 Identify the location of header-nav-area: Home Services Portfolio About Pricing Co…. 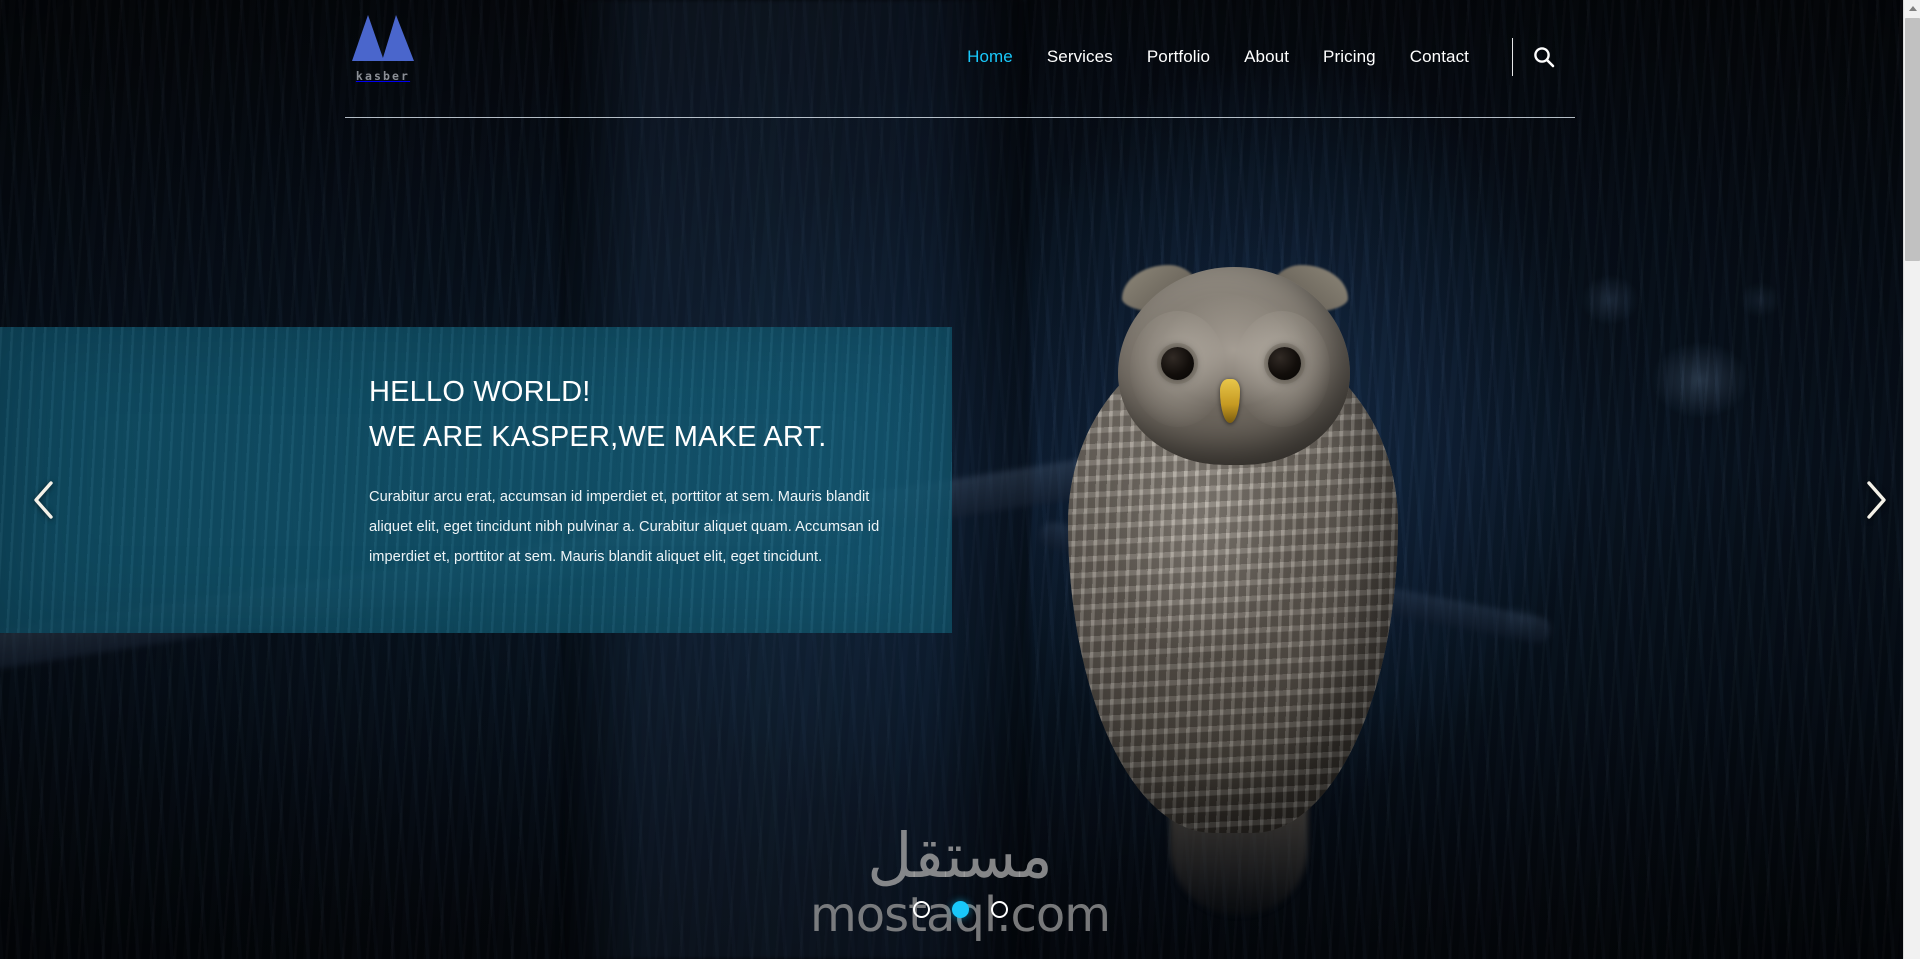
(1262, 57).